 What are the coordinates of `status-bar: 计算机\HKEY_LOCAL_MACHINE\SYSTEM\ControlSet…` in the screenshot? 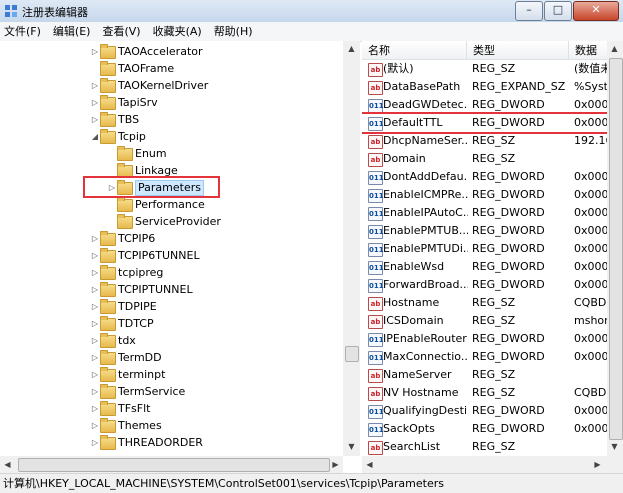 It's located at (311, 483).